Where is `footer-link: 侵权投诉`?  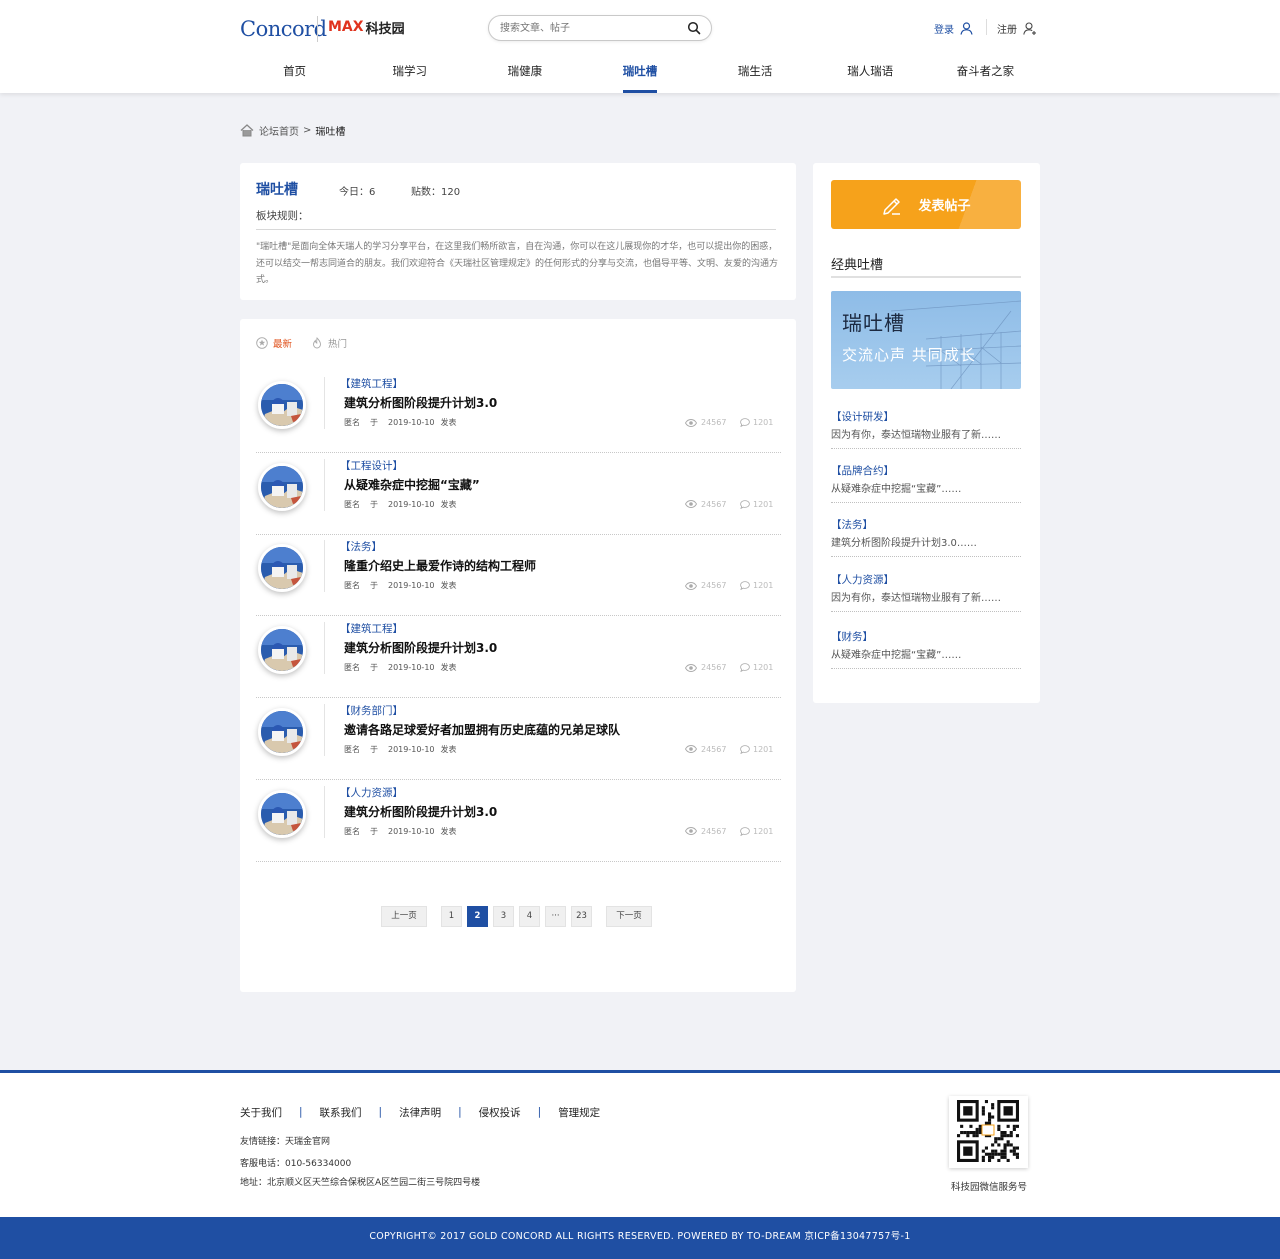 footer-link: 侵权投诉 is located at coordinates (500, 1112).